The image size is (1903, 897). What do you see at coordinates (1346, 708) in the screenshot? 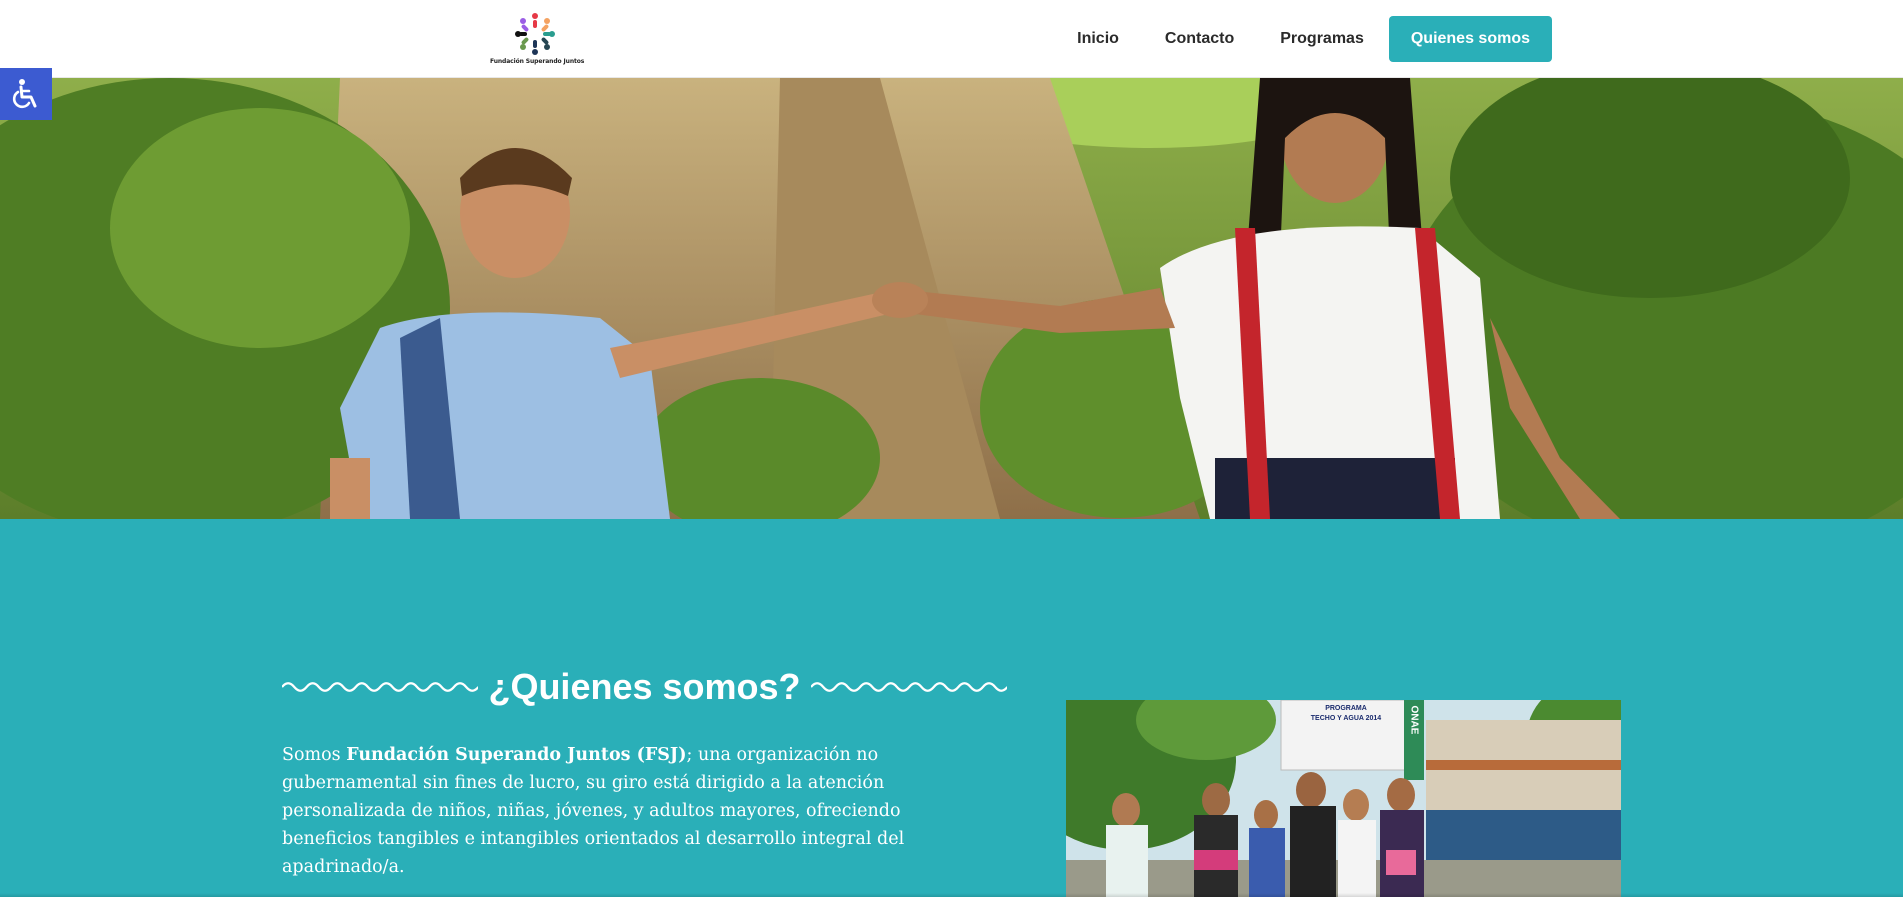
I see `sign-line1: PROGRAMA` at bounding box center [1346, 708].